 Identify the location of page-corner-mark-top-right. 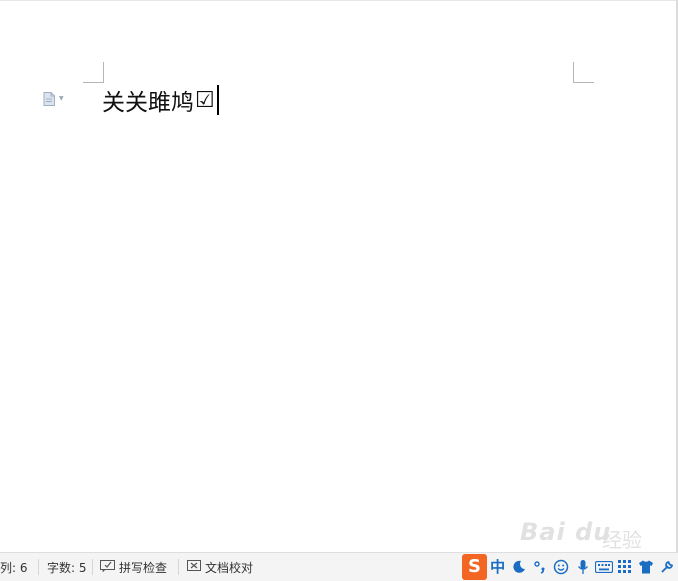
(583, 72).